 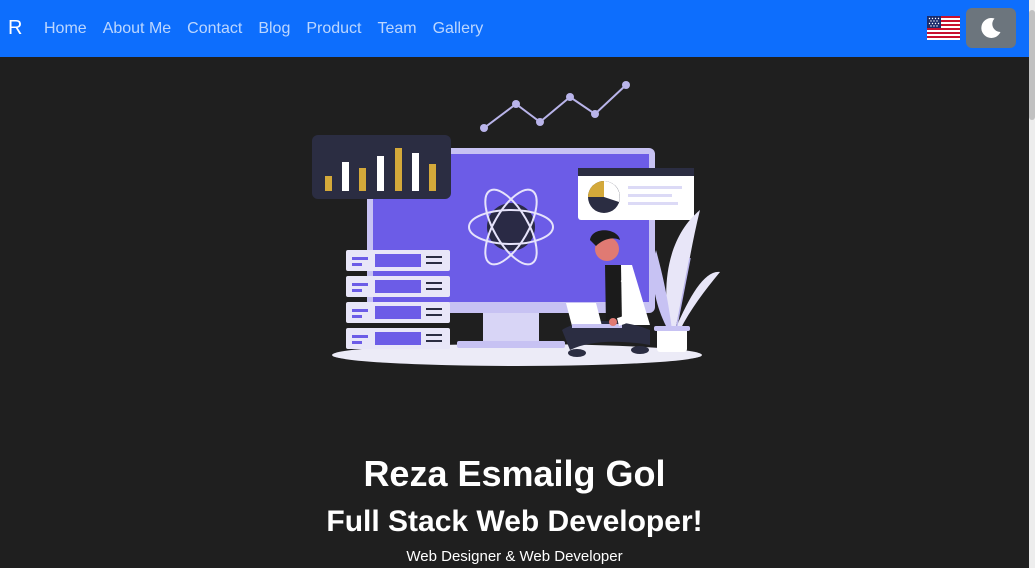 I want to click on nav-link-home: Home, so click(x=65, y=29).